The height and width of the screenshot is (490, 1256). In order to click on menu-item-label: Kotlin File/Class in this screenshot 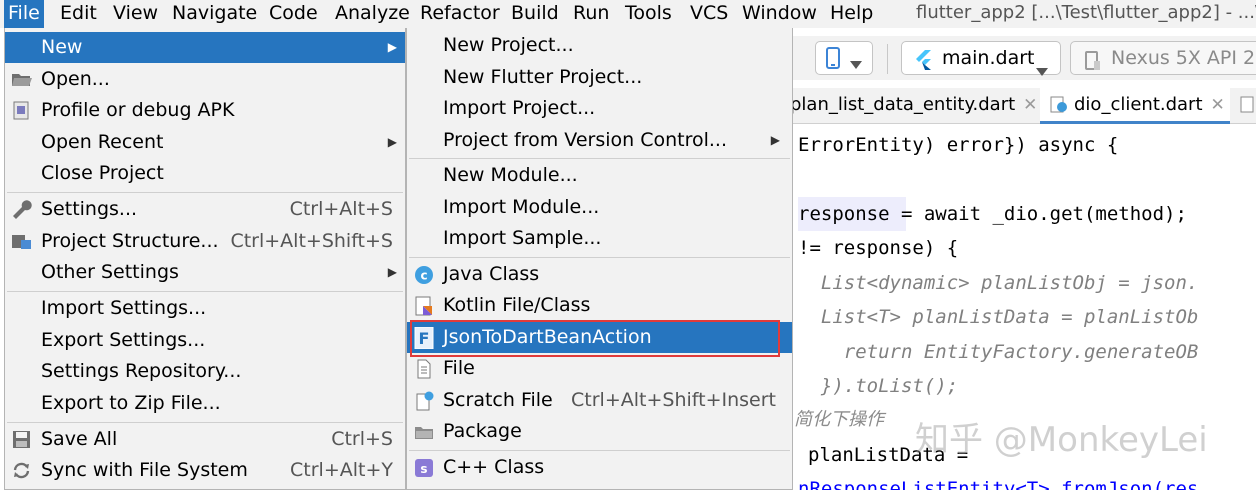, I will do `click(517, 305)`.